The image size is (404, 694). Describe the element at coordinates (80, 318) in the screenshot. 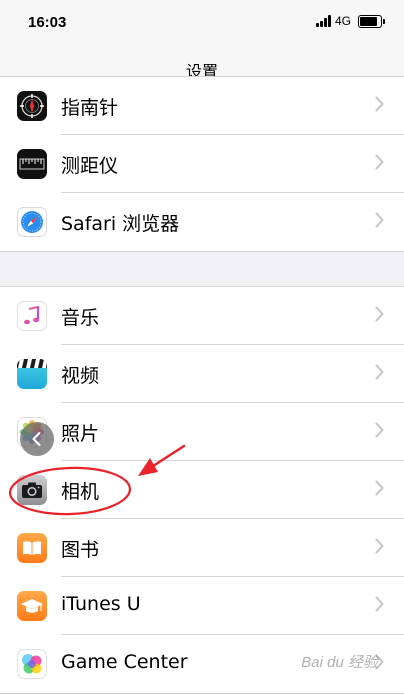

I see `settings-row-label: 音乐` at that location.